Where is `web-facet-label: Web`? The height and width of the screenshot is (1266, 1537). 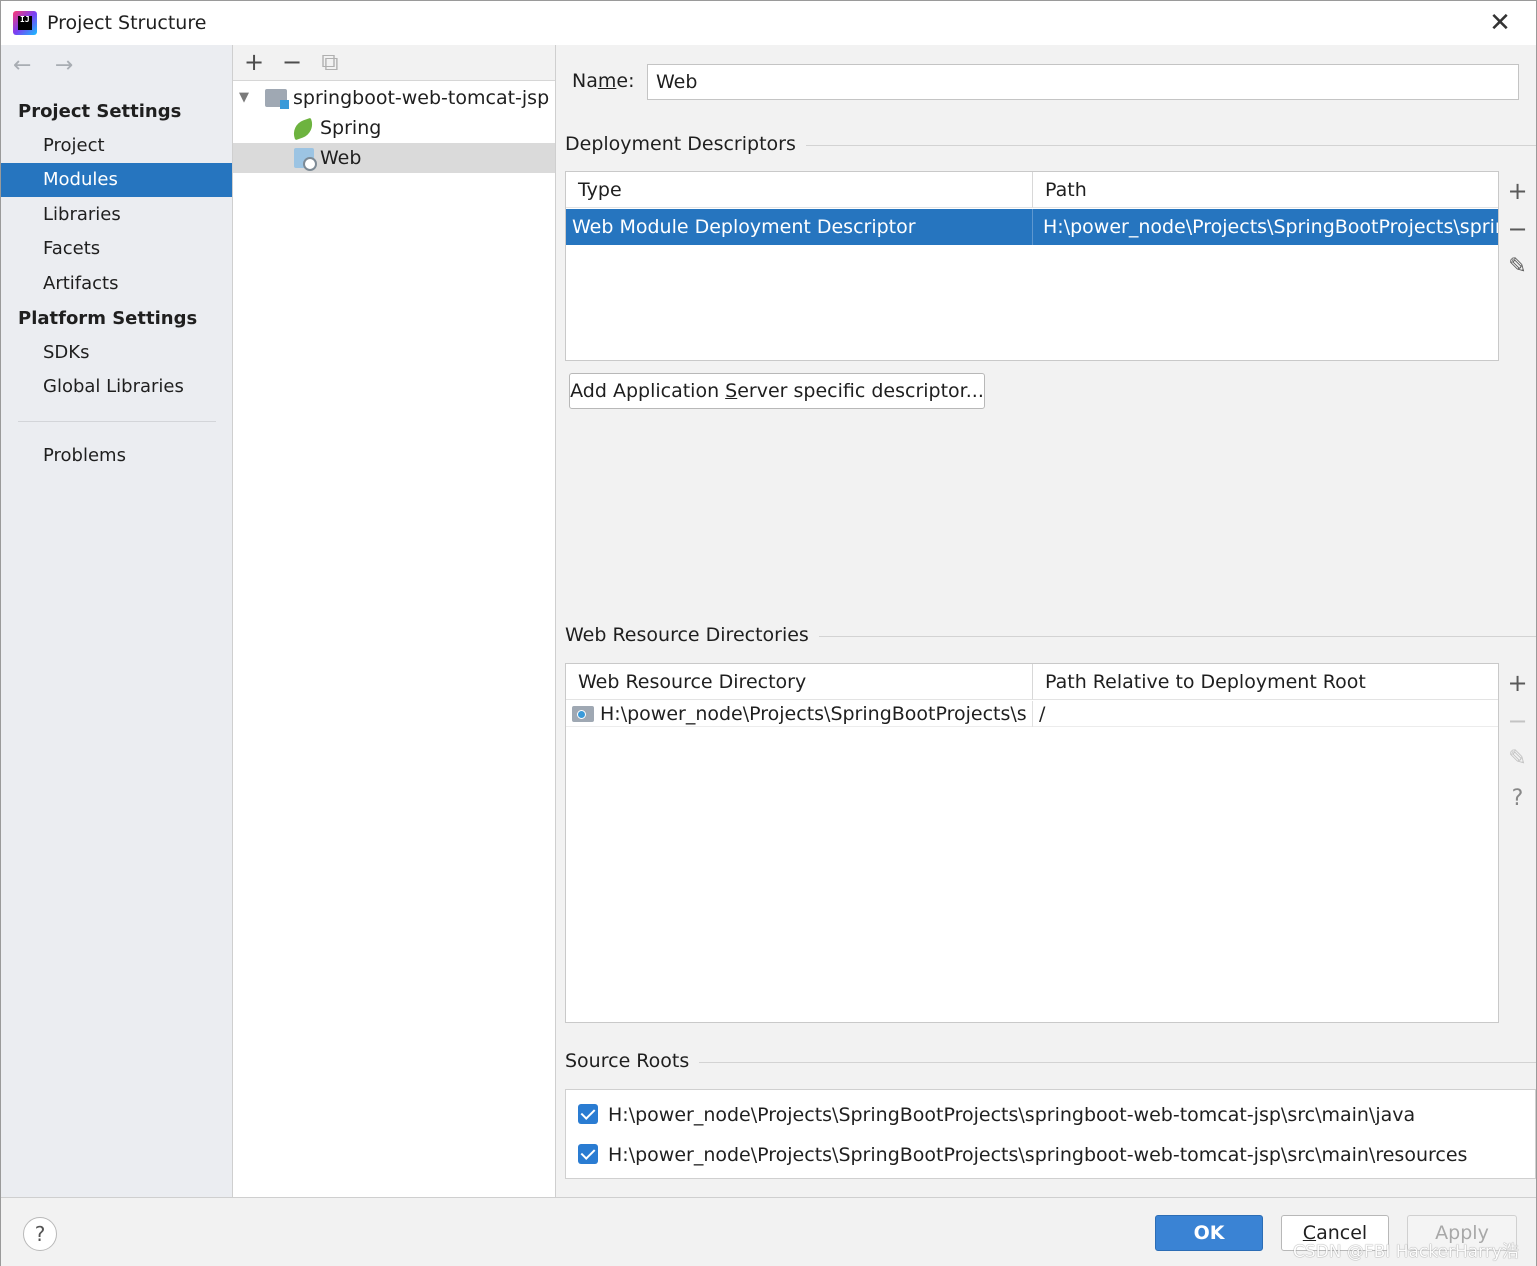 web-facet-label: Web is located at coordinates (341, 158).